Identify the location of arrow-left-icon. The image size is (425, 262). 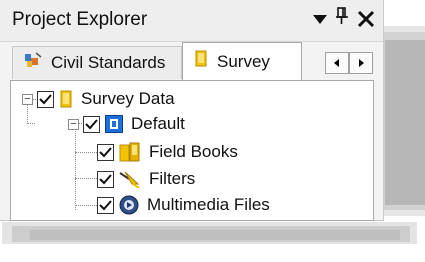
(336, 63).